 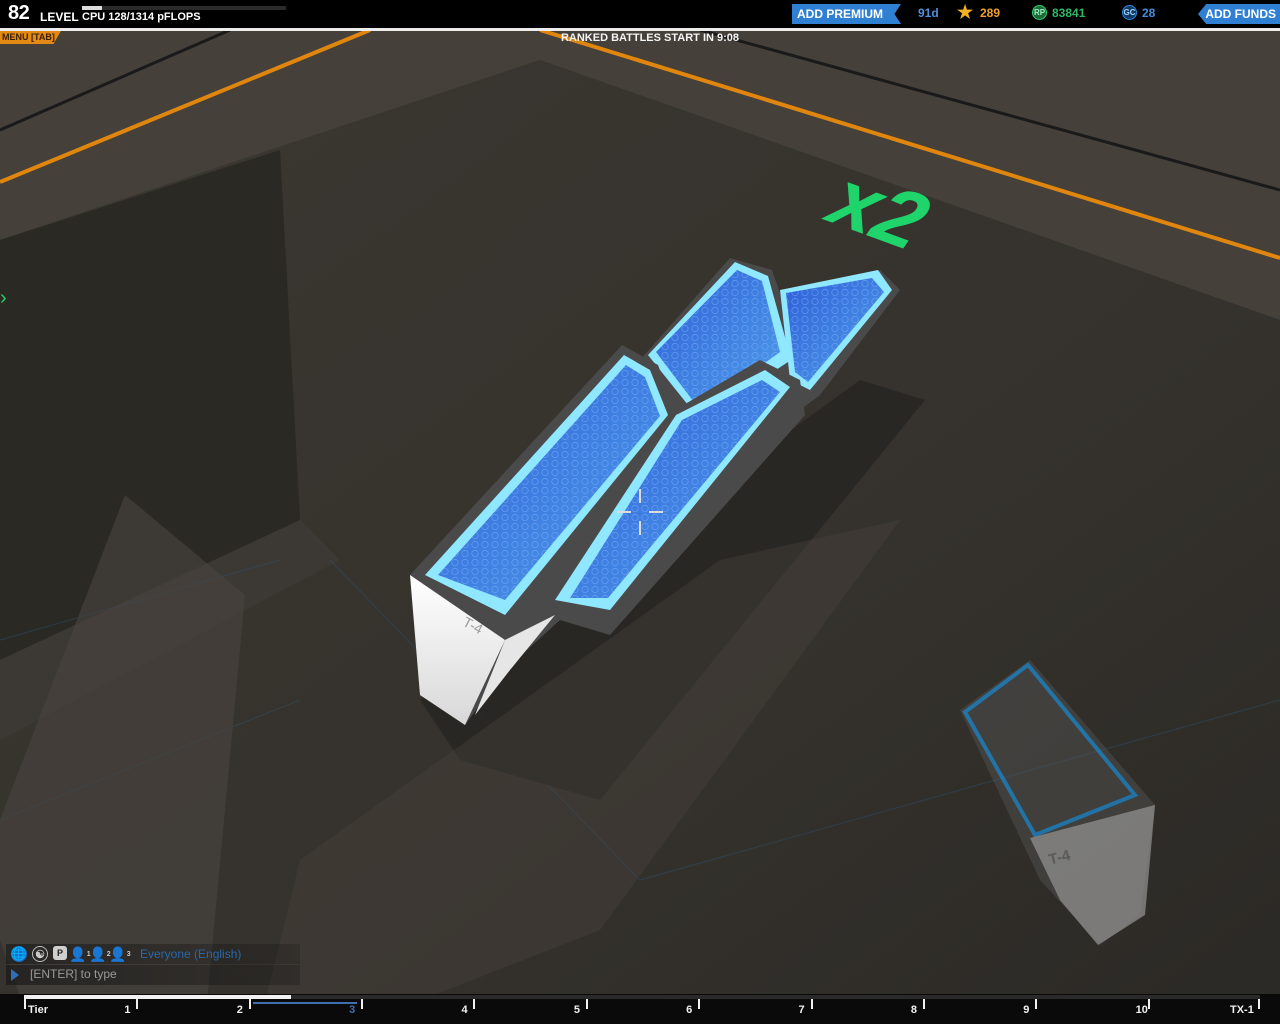 What do you see at coordinates (19, 954) in the screenshot?
I see `globe-icon: 🌐` at bounding box center [19, 954].